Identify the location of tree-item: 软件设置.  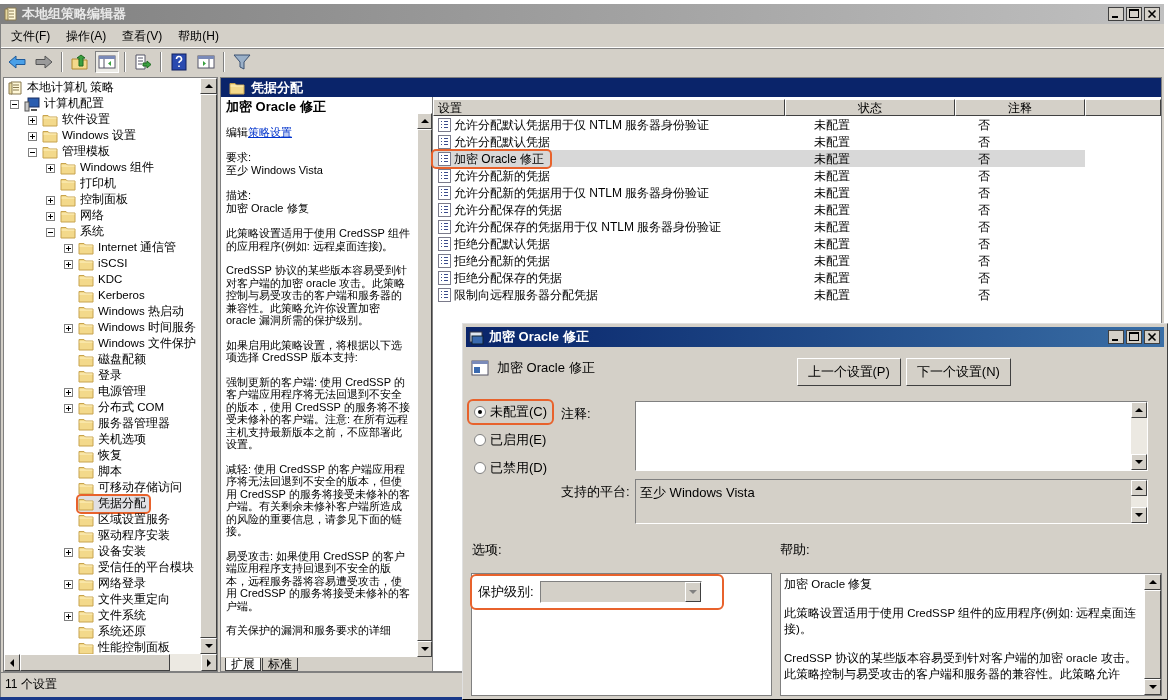
(77, 120).